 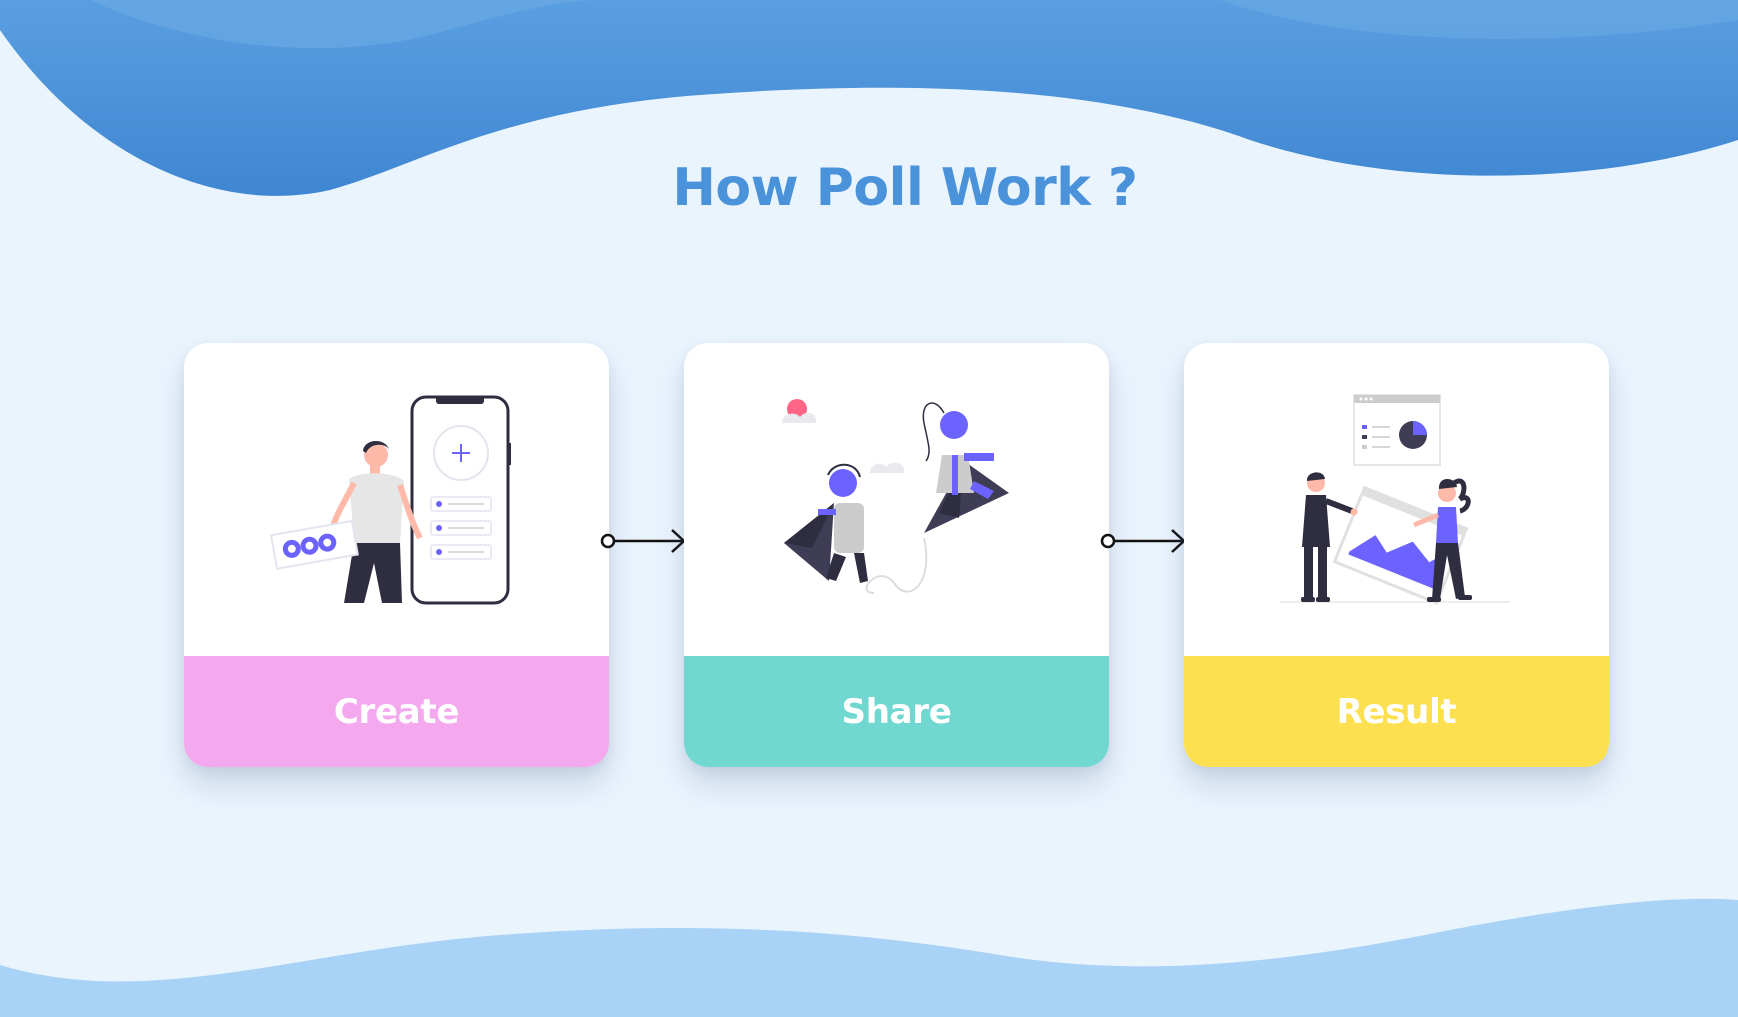 I want to click on step-card-create: Create, so click(x=396, y=555).